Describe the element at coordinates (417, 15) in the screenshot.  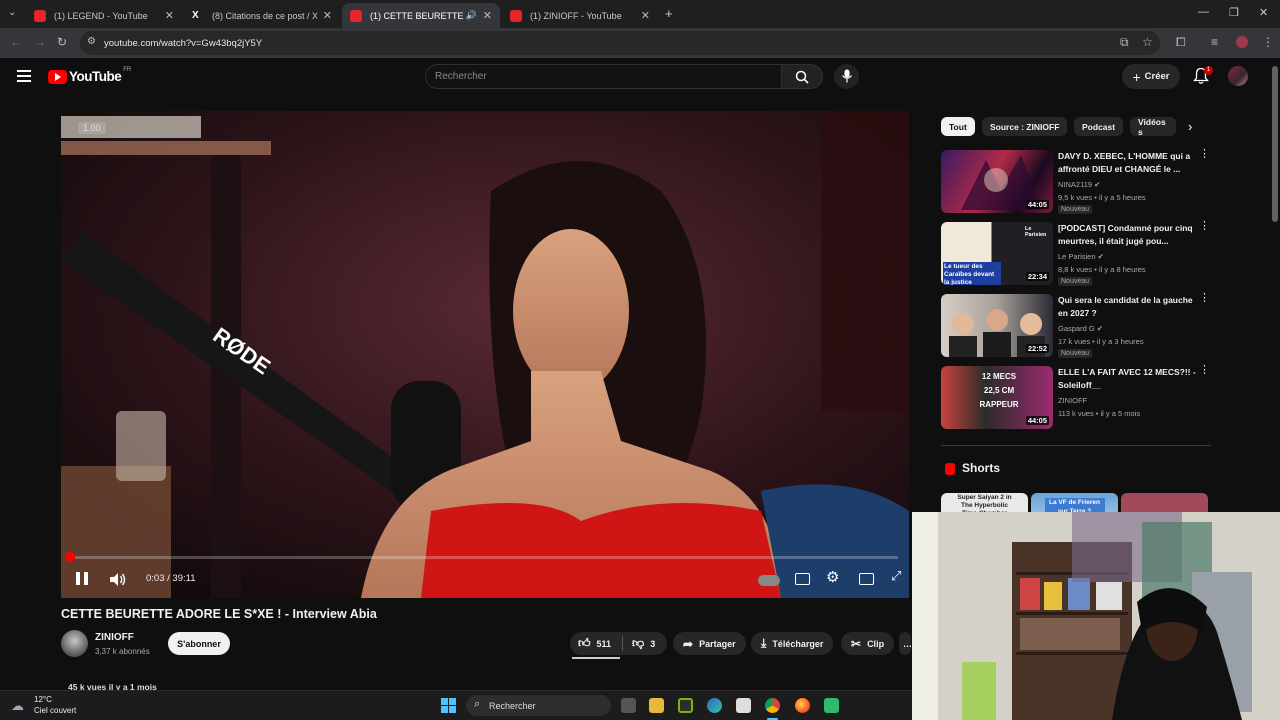
I see `tab-title: (1) CETTE BEURETTE ADORE` at that location.